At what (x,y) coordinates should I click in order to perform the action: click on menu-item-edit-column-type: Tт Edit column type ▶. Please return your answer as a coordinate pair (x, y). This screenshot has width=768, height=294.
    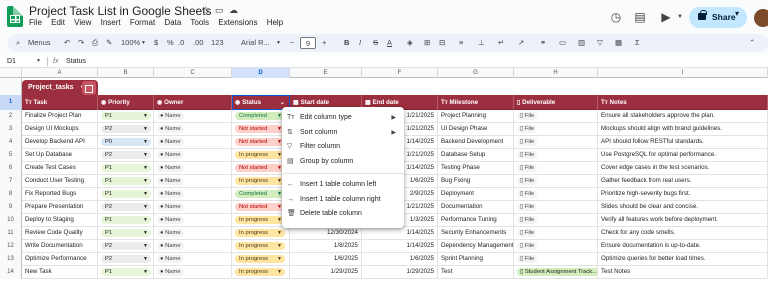
    Looking at the image, I should click on (343, 118).